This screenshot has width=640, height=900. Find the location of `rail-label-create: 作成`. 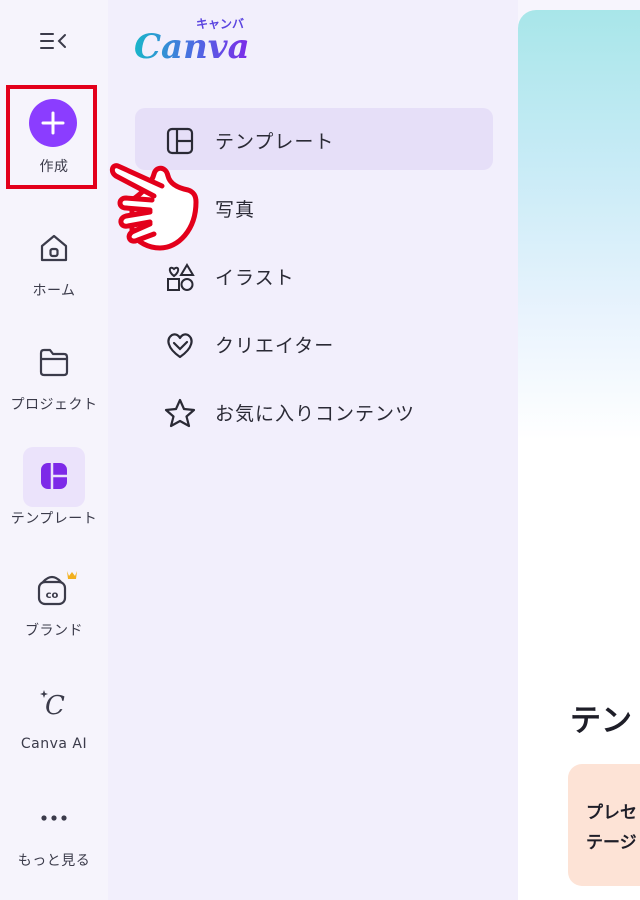

rail-label-create: 作成 is located at coordinates (54, 167).